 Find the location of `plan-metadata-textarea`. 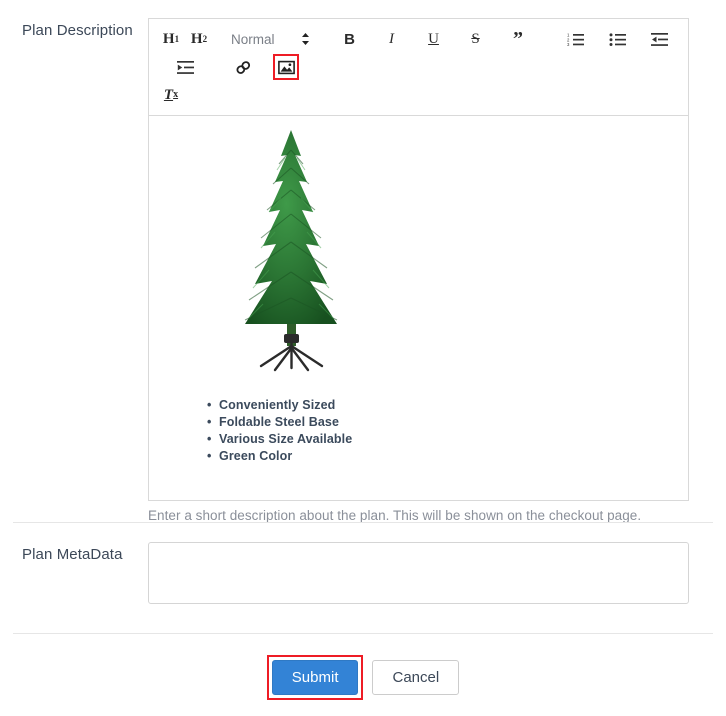

plan-metadata-textarea is located at coordinates (418, 573).